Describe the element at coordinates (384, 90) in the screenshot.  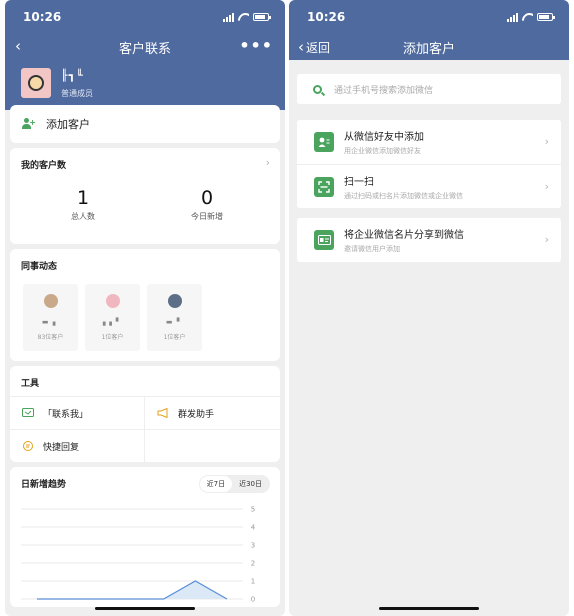
I see `search-placeholder: 通过手机号搜索添加微信` at that location.